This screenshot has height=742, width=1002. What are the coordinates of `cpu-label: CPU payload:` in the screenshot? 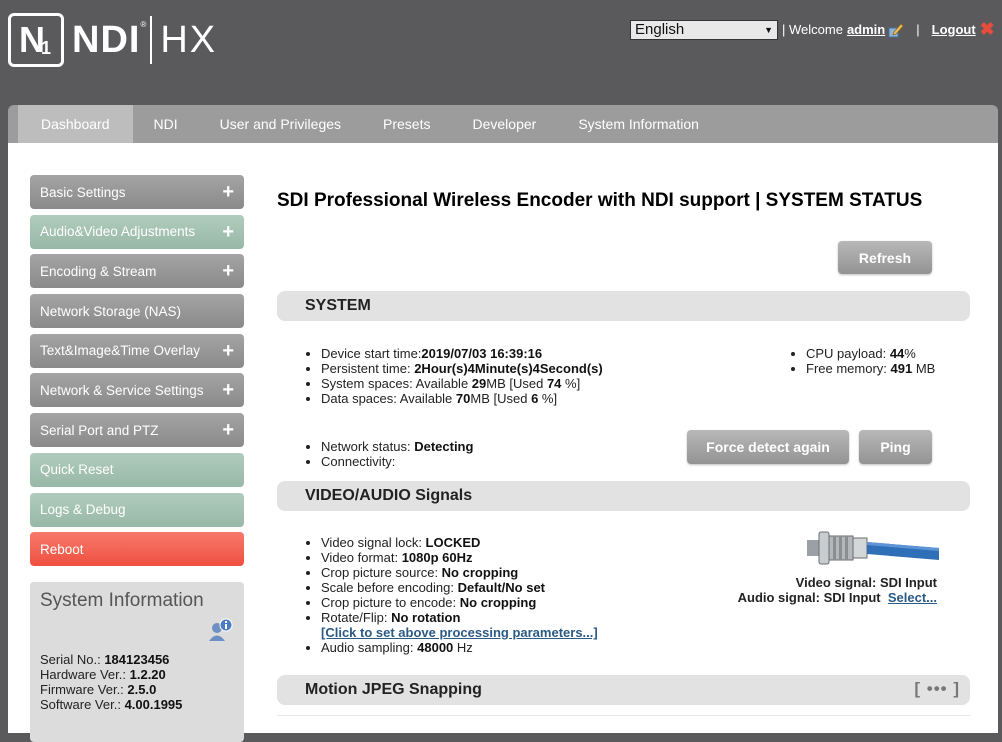 It's located at (848, 353).